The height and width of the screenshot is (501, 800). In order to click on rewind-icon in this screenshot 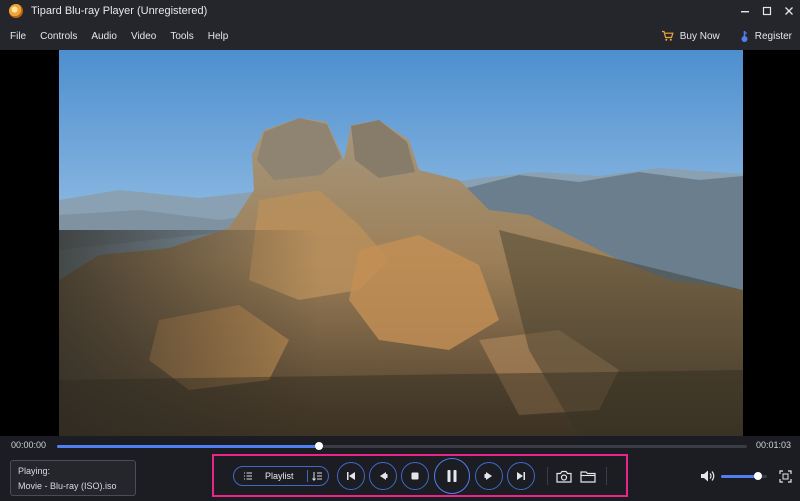, I will do `click(384, 476)`.